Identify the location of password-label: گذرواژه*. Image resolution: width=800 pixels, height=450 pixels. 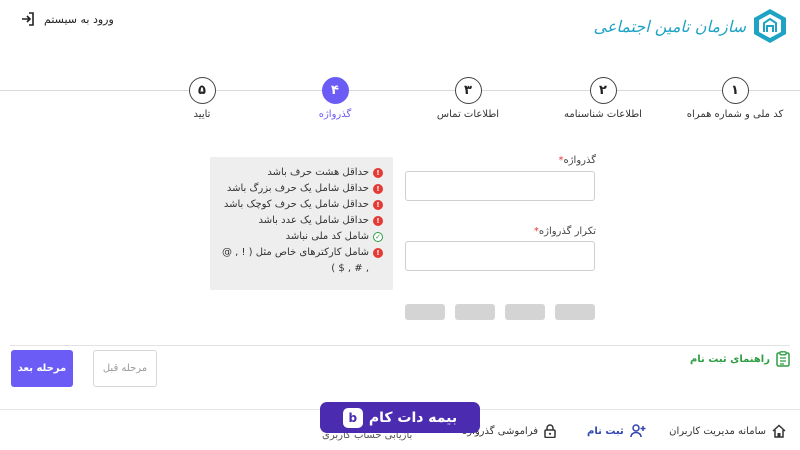
(575, 160).